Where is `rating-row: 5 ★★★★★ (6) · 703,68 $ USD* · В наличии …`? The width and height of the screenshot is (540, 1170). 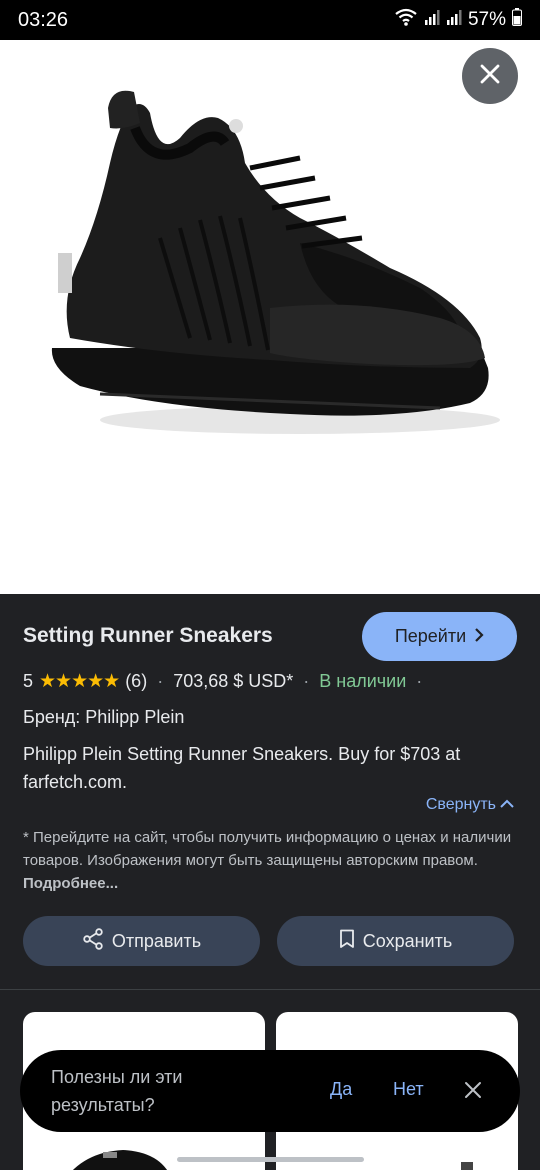
rating-row: 5 ★★★★★ (6) · 703,68 $ USD* · В наличии … is located at coordinates (224, 681).